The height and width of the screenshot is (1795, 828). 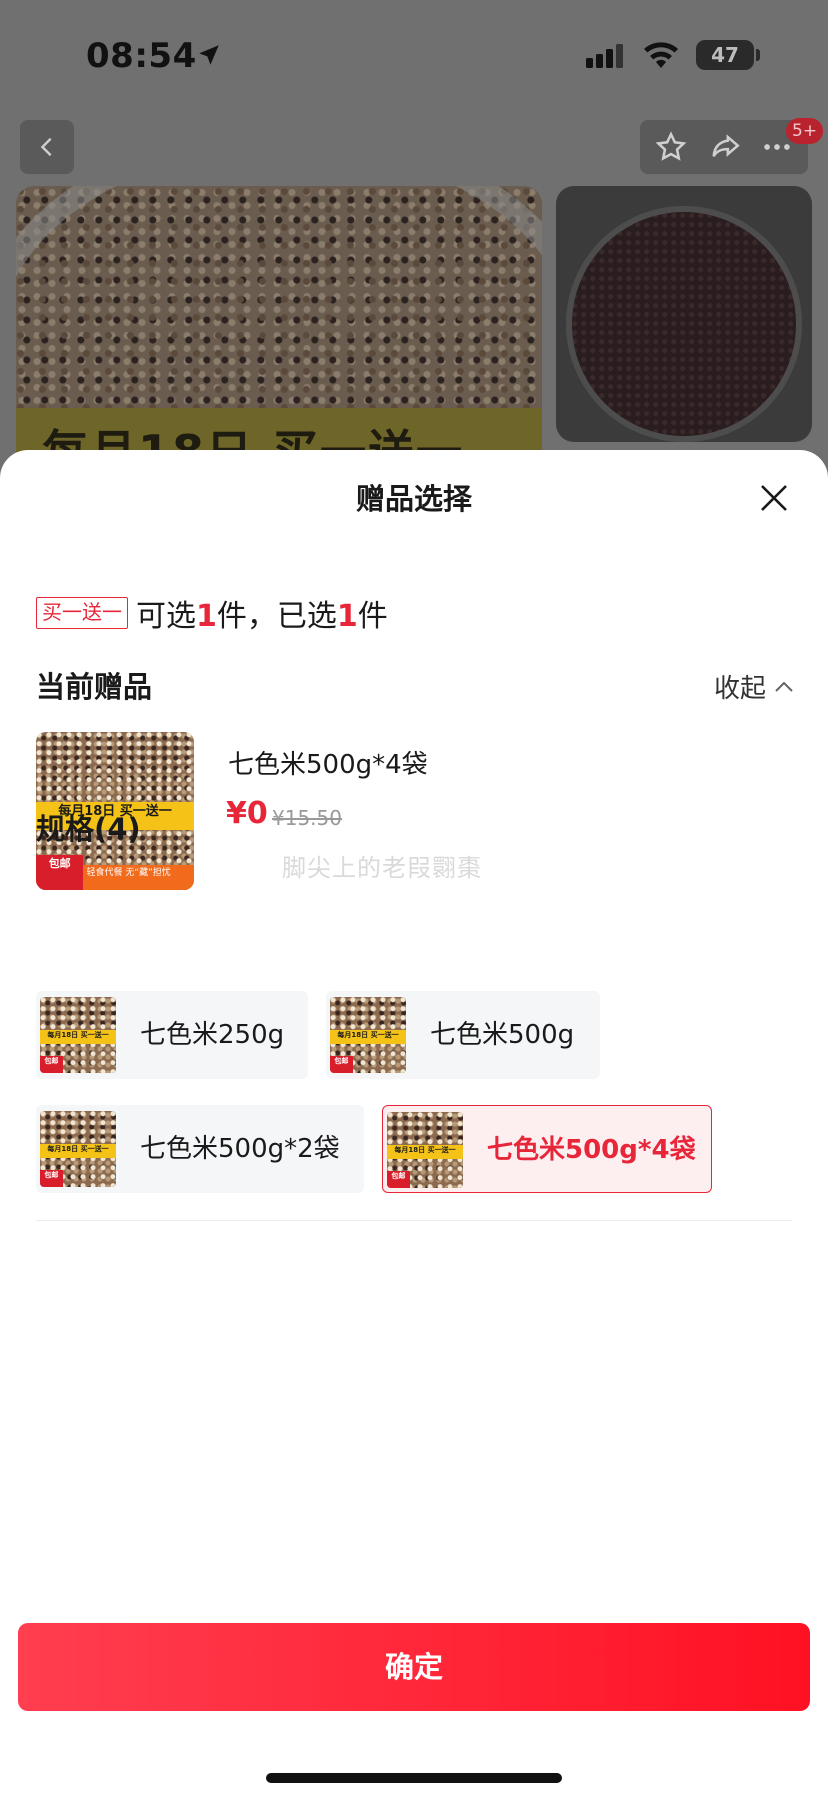 I want to click on current-gift-original-price: ¥15.50, so click(x=307, y=818).